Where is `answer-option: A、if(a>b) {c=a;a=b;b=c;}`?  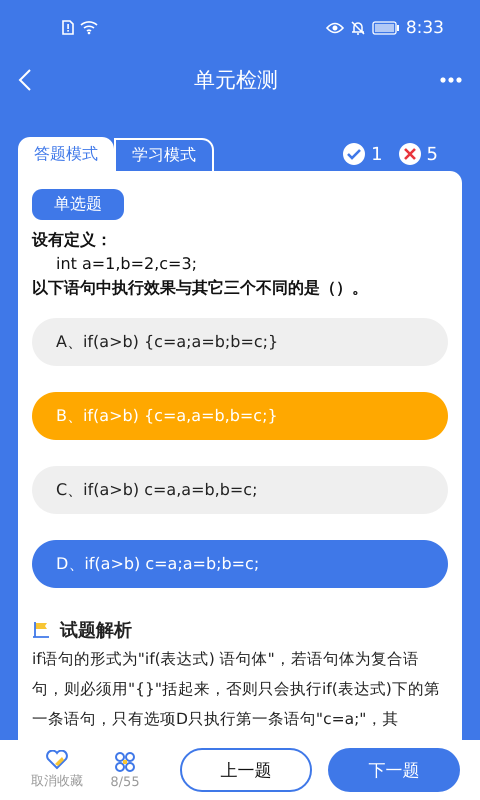 answer-option: A、if(a>b) {c=a;a=b;b=c;} is located at coordinates (240, 342).